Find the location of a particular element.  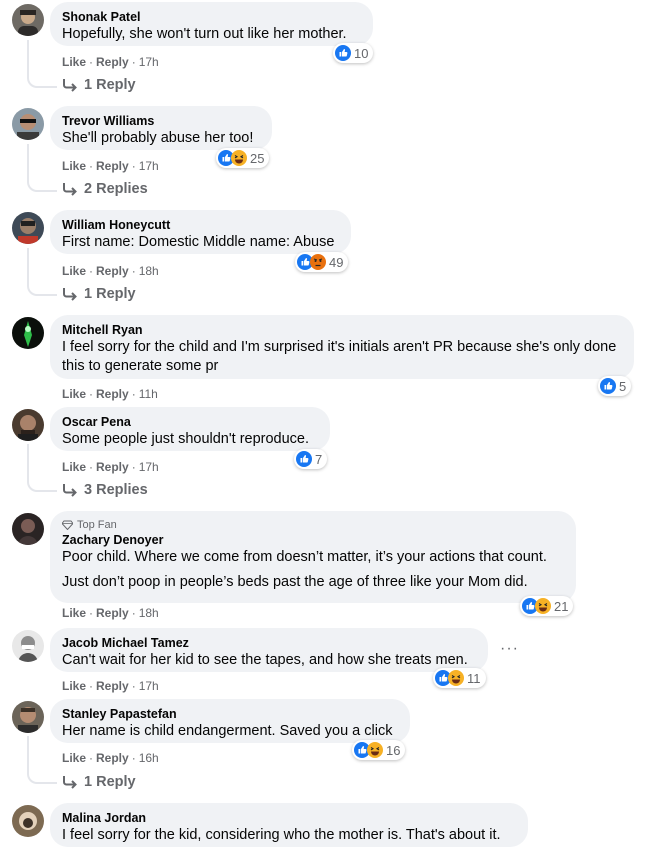

author-name: Mitchell Ryan is located at coordinates (342, 330).